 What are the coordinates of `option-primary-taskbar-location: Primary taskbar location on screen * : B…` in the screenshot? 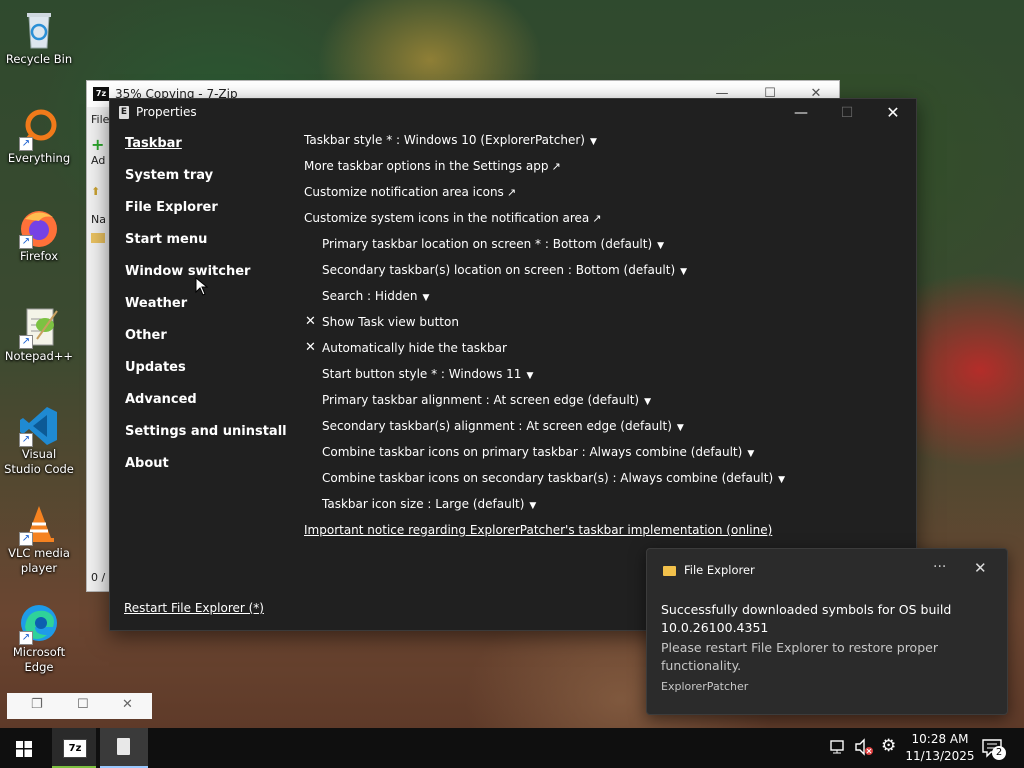 It's located at (493, 244).